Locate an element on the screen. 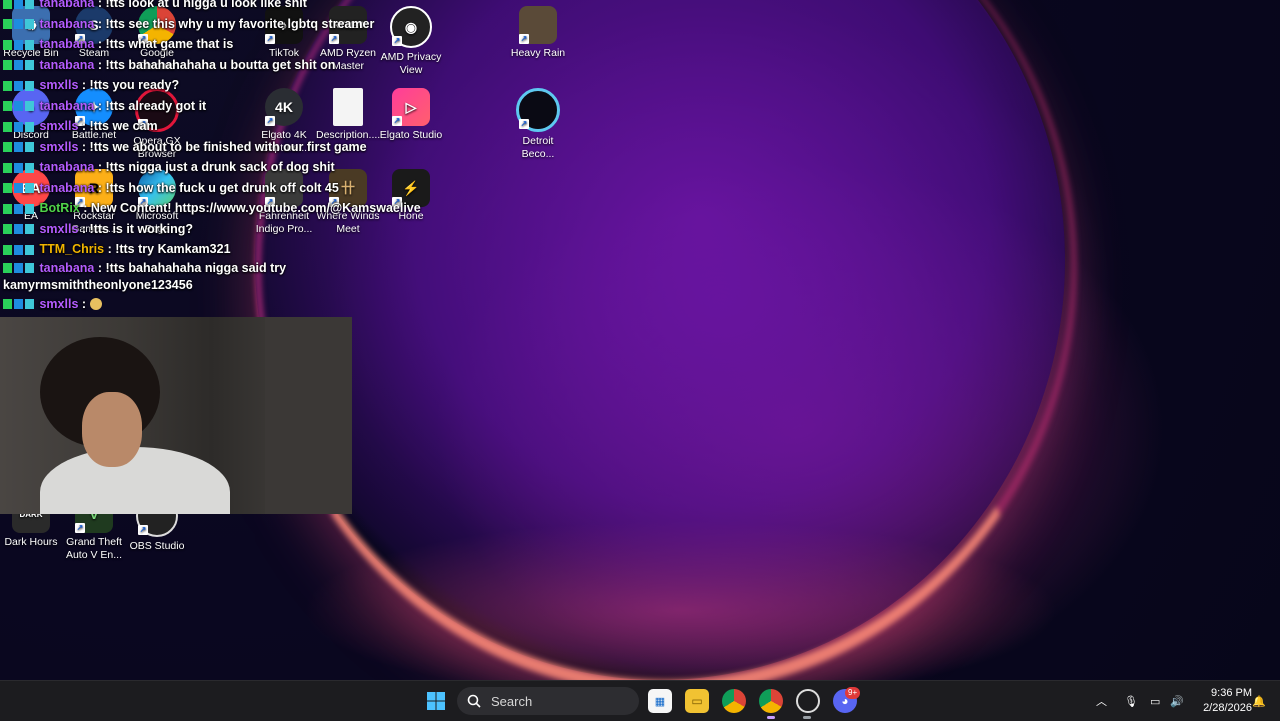 The image size is (1280, 721). show-hidden-icons-button: ︿ is located at coordinates (1101, 701).